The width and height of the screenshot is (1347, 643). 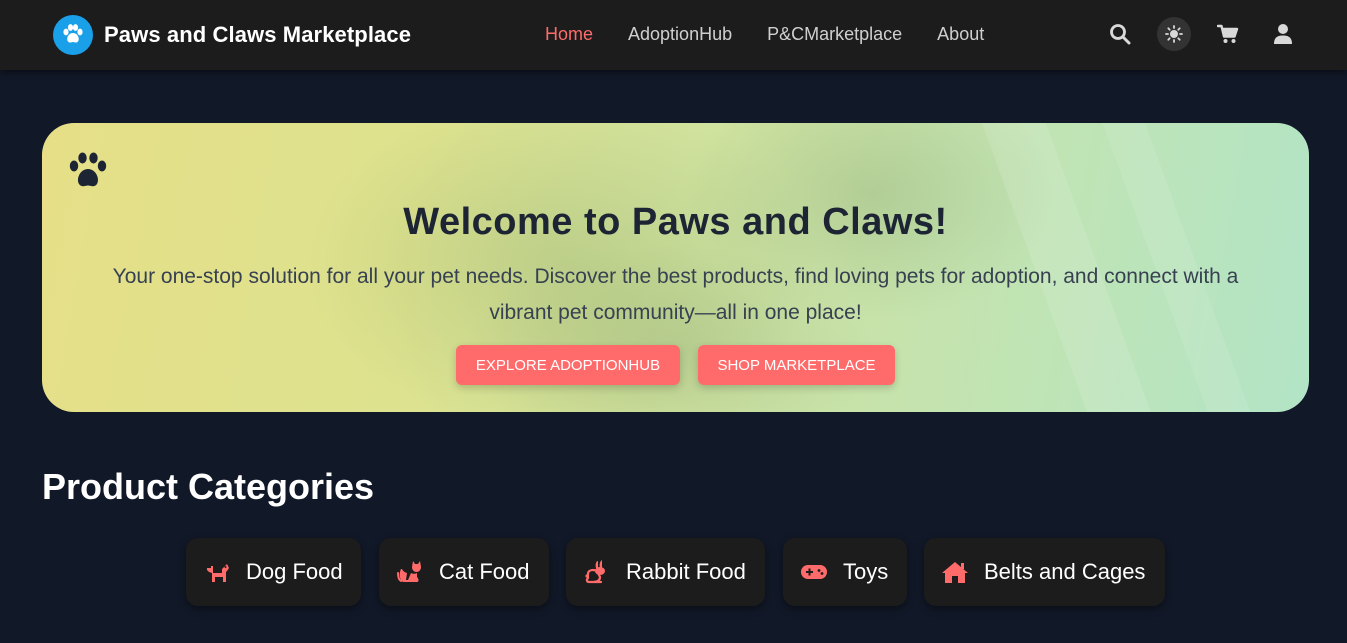 I want to click on user-icon, so click(x=1283, y=34).